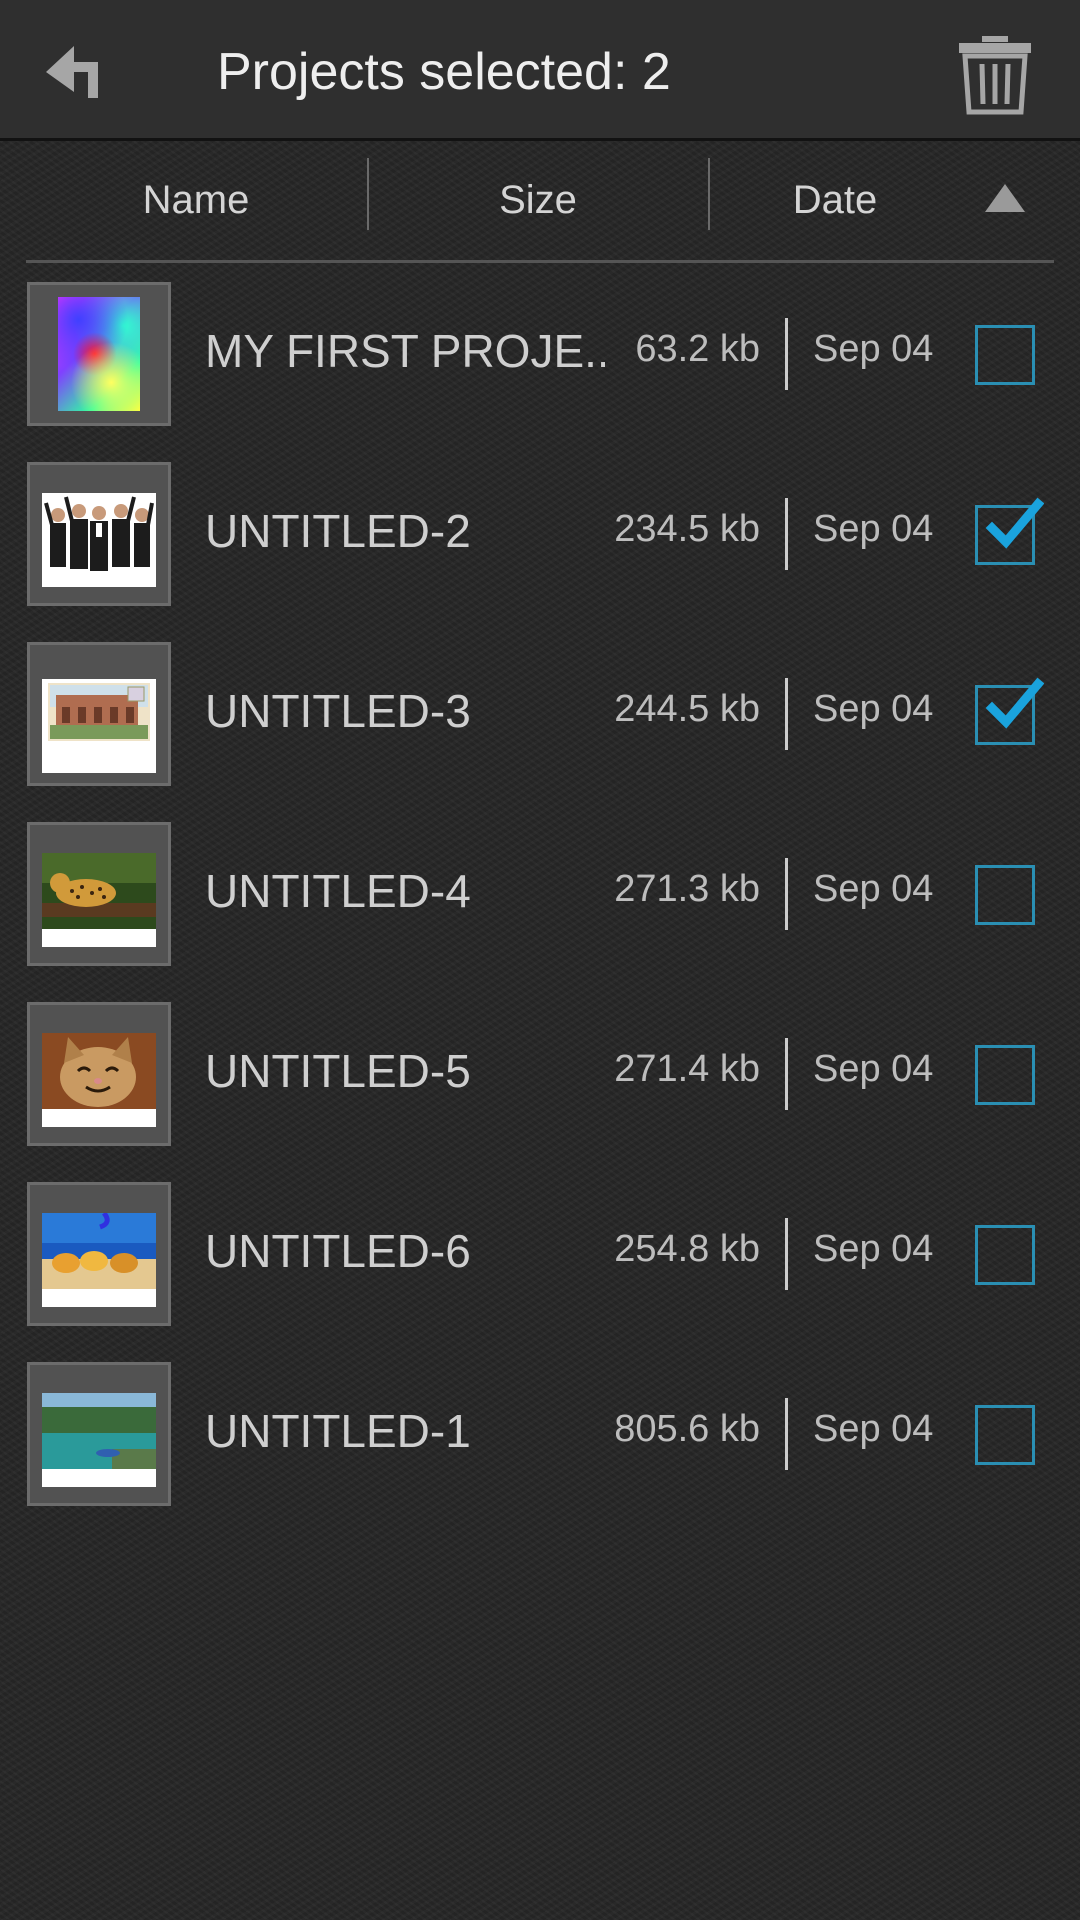 Image resolution: width=1080 pixels, height=1920 pixels. What do you see at coordinates (540, 1452) in the screenshot?
I see `project-row-7: UNTITLED-1 805.6 kb Sep 04` at bounding box center [540, 1452].